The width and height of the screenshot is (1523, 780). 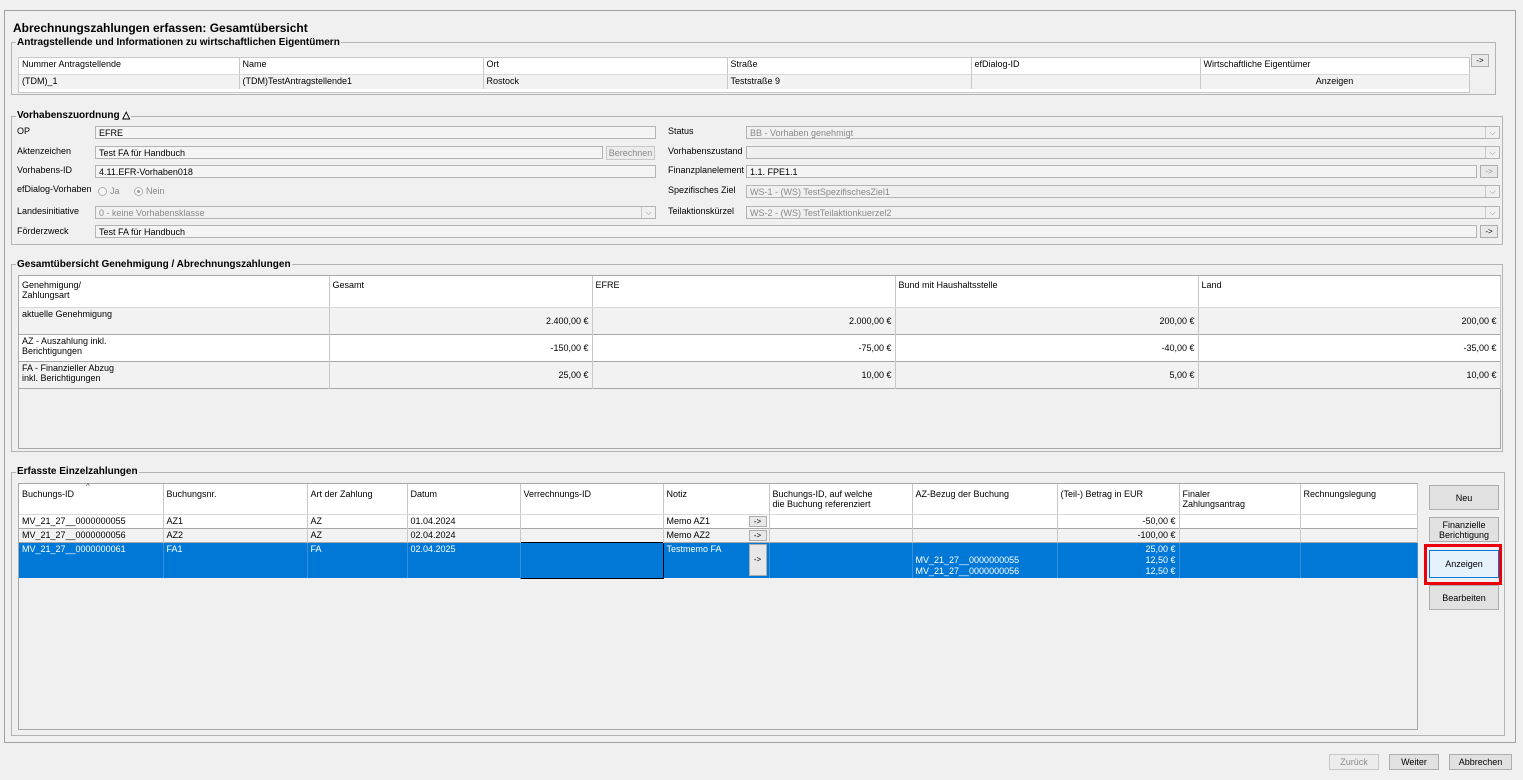 What do you see at coordinates (592, 499) in the screenshot?
I see `col-header-verrechnungs-id: Verrechnungs-ID` at bounding box center [592, 499].